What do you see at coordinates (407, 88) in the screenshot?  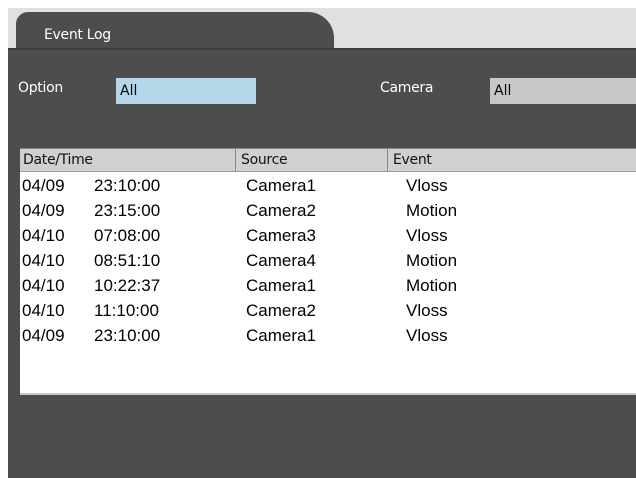 I see `camera-label: Camera` at bounding box center [407, 88].